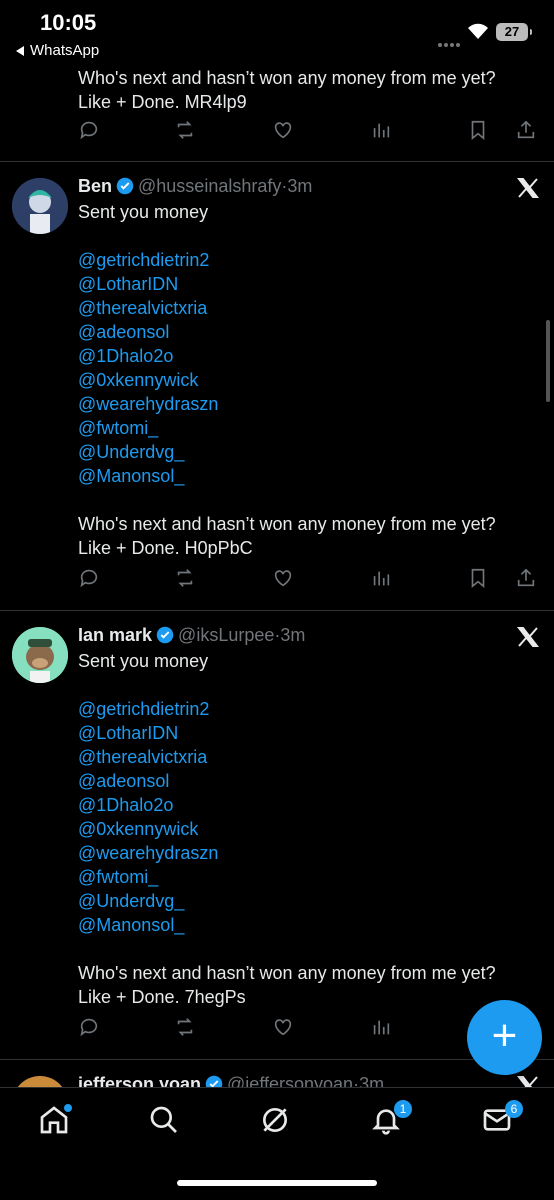  What do you see at coordinates (68, 22) in the screenshot?
I see `clock: 10:05` at bounding box center [68, 22].